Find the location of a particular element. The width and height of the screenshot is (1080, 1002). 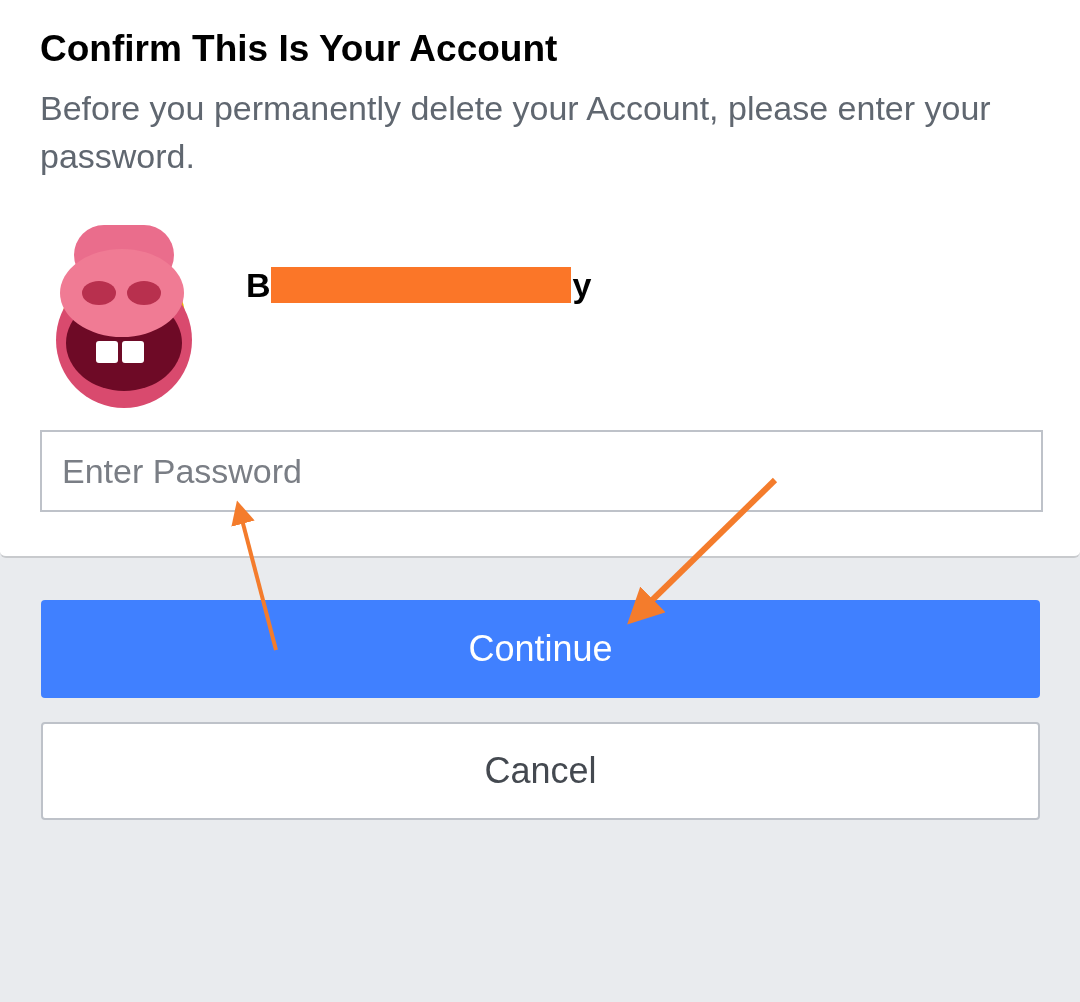

dialog-description: Before you permanently delete your Account, please enter your password. is located at coordinates (516, 132).